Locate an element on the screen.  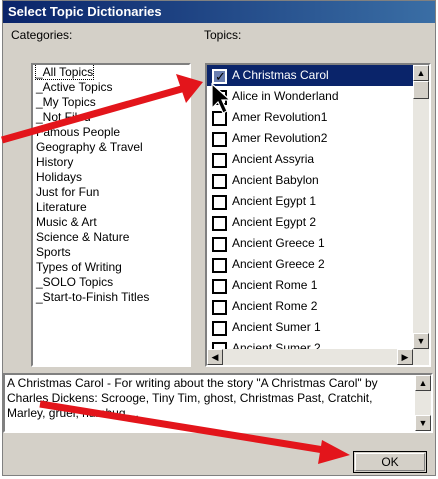
category-item-label: Sports is located at coordinates (53, 252).